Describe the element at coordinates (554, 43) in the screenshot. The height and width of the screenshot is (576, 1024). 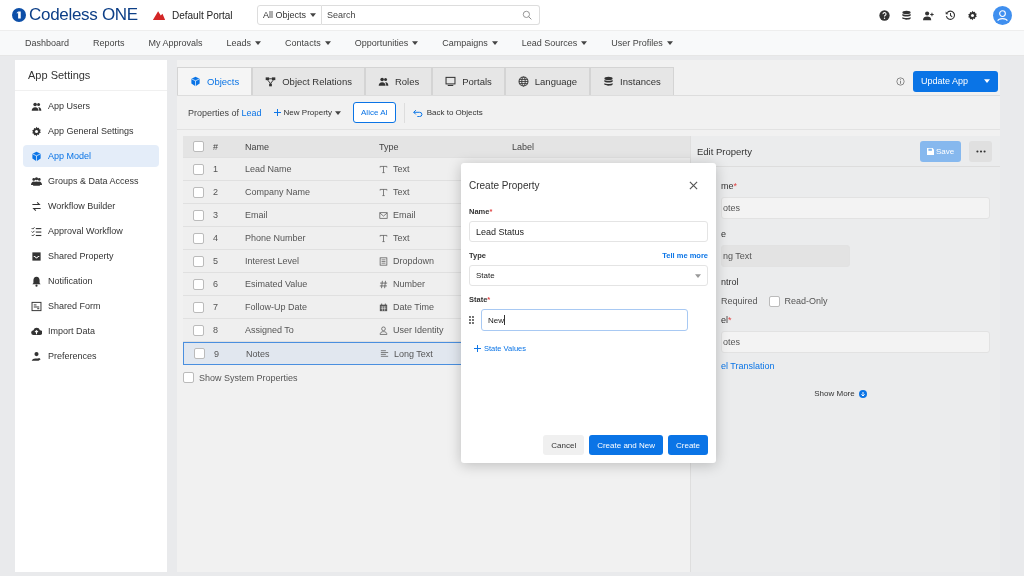
I see `nav-item: Lead Sources` at that location.